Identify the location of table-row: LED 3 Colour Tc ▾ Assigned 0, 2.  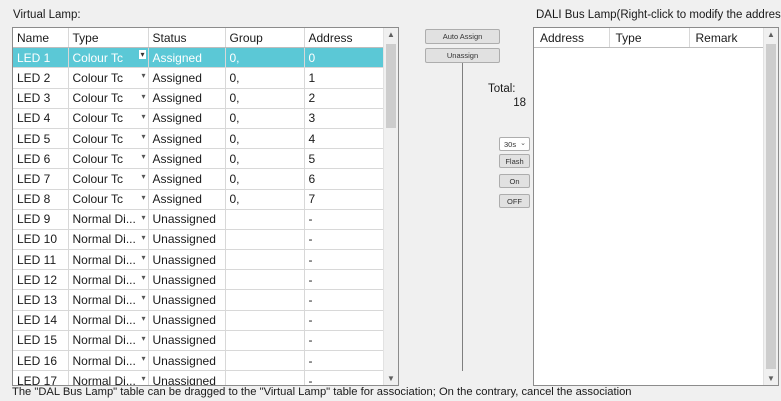
(198, 98).